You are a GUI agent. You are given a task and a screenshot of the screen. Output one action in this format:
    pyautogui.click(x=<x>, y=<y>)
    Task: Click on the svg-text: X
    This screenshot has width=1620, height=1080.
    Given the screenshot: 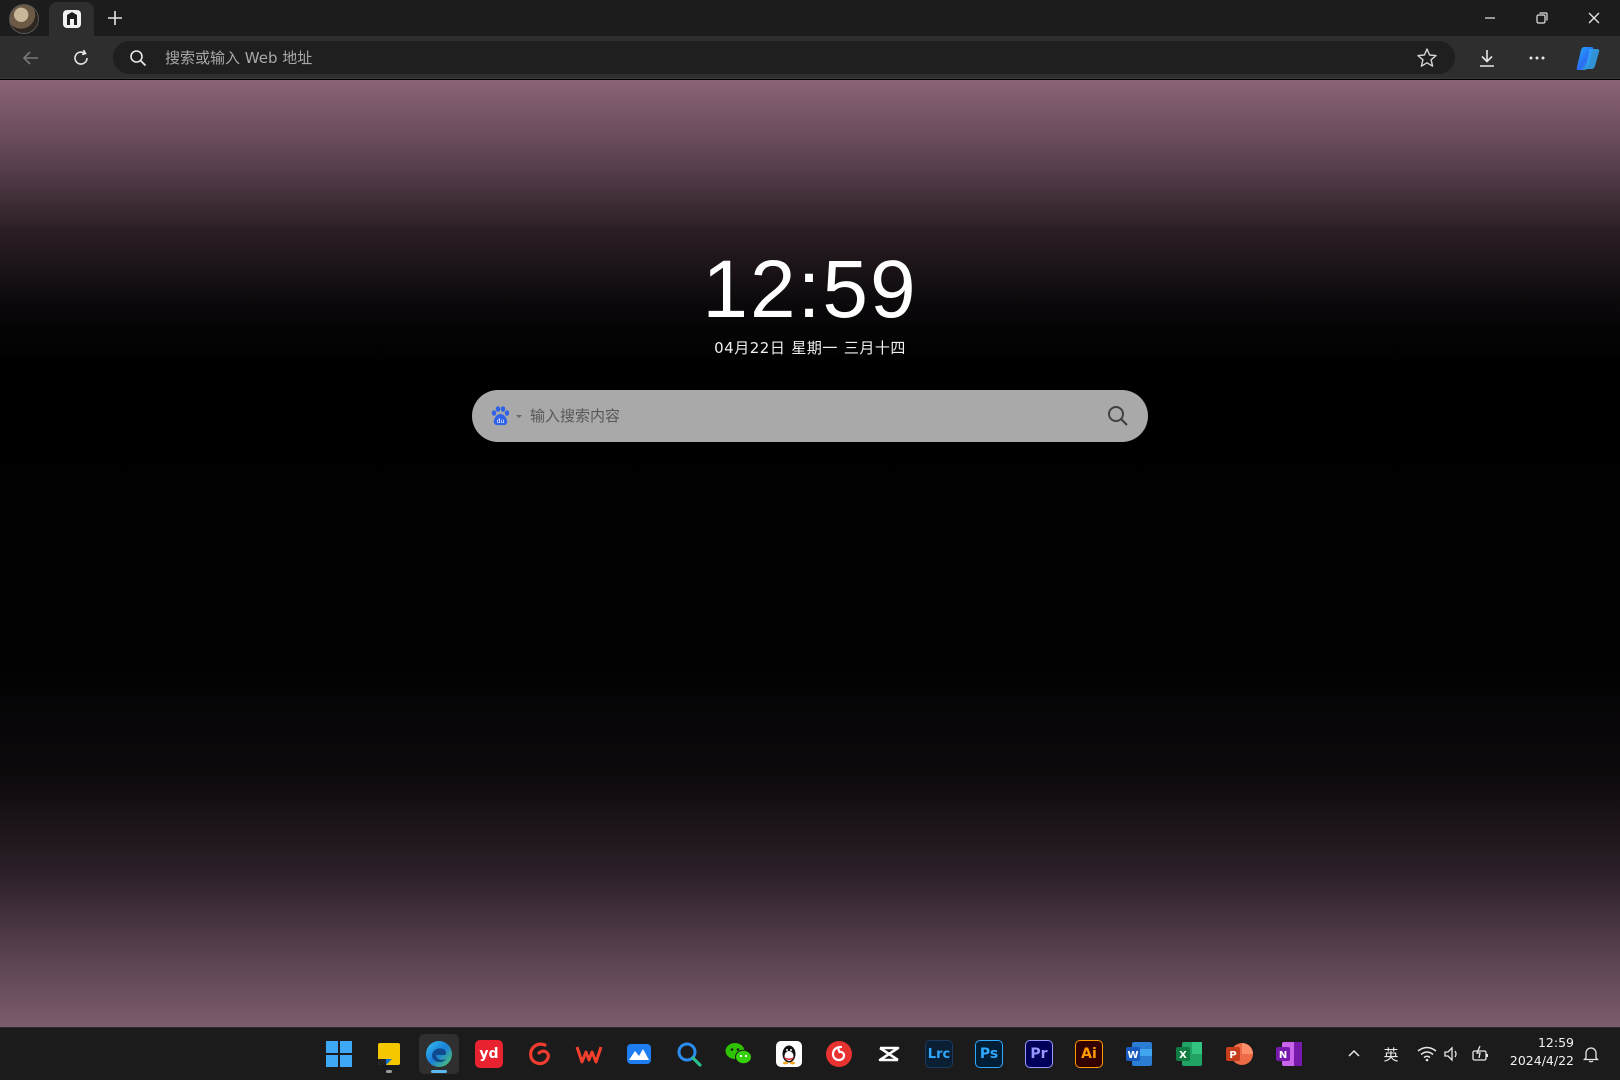 What is the action you would take?
    pyautogui.click(x=1183, y=1055)
    